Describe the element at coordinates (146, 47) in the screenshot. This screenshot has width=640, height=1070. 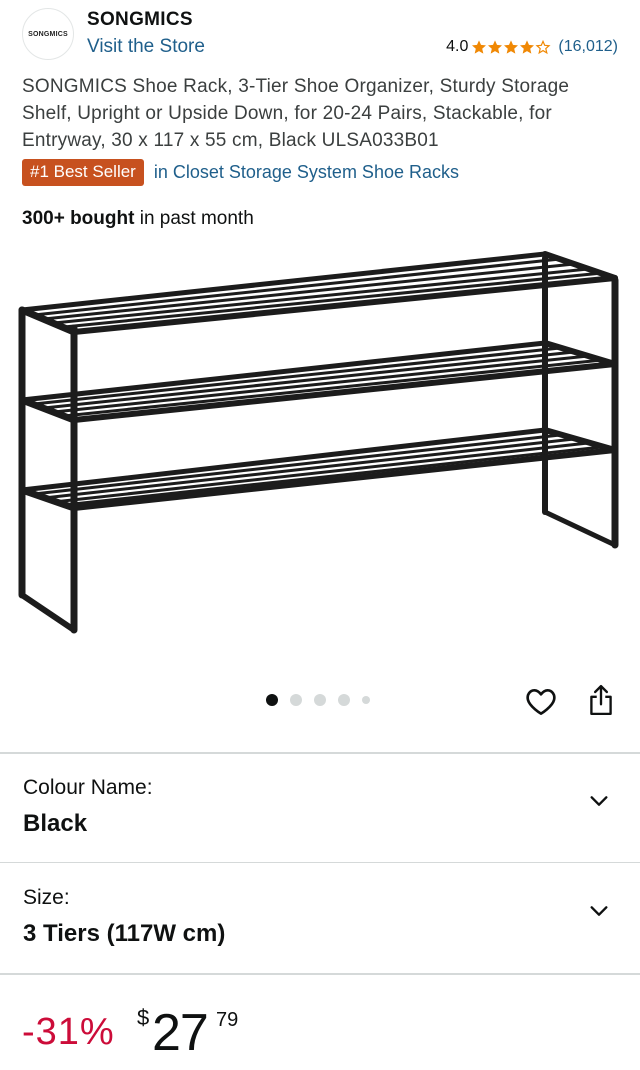
I see `visit-store-link: Visit the Store` at that location.